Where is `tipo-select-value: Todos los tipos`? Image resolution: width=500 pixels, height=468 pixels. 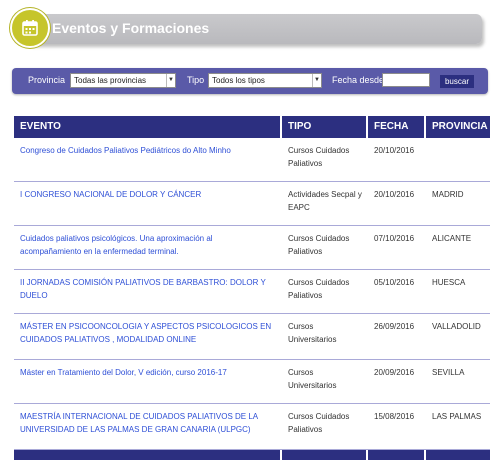
tipo-select-value: Todos los tipos is located at coordinates (238, 80).